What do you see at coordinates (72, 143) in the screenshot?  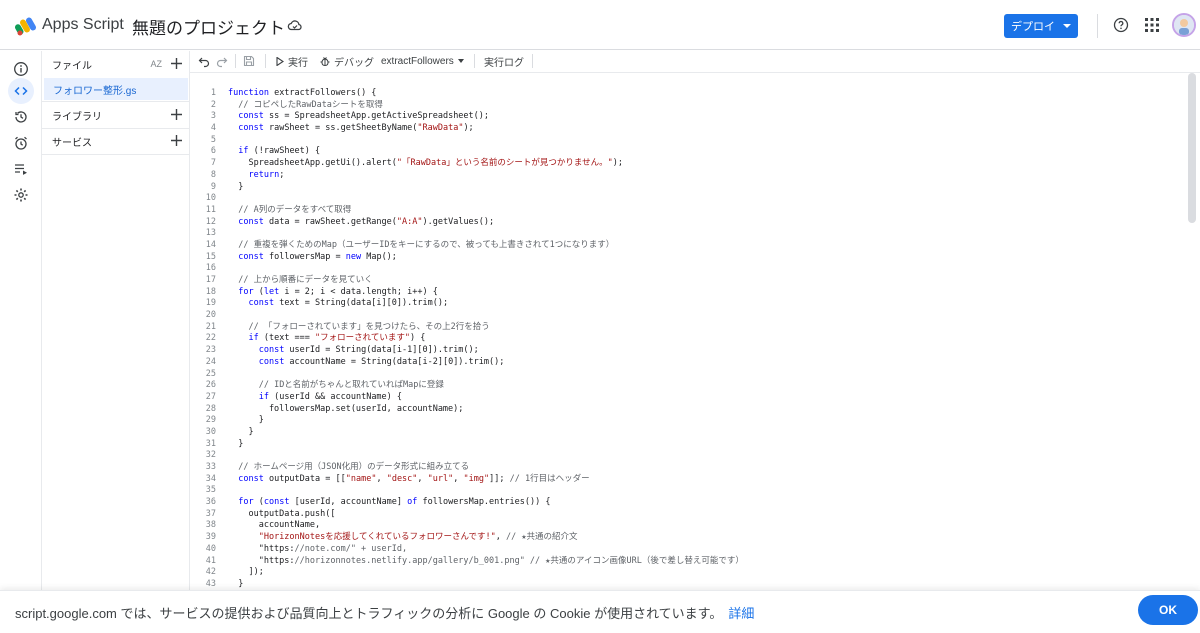 I see `services-label: サービス` at bounding box center [72, 143].